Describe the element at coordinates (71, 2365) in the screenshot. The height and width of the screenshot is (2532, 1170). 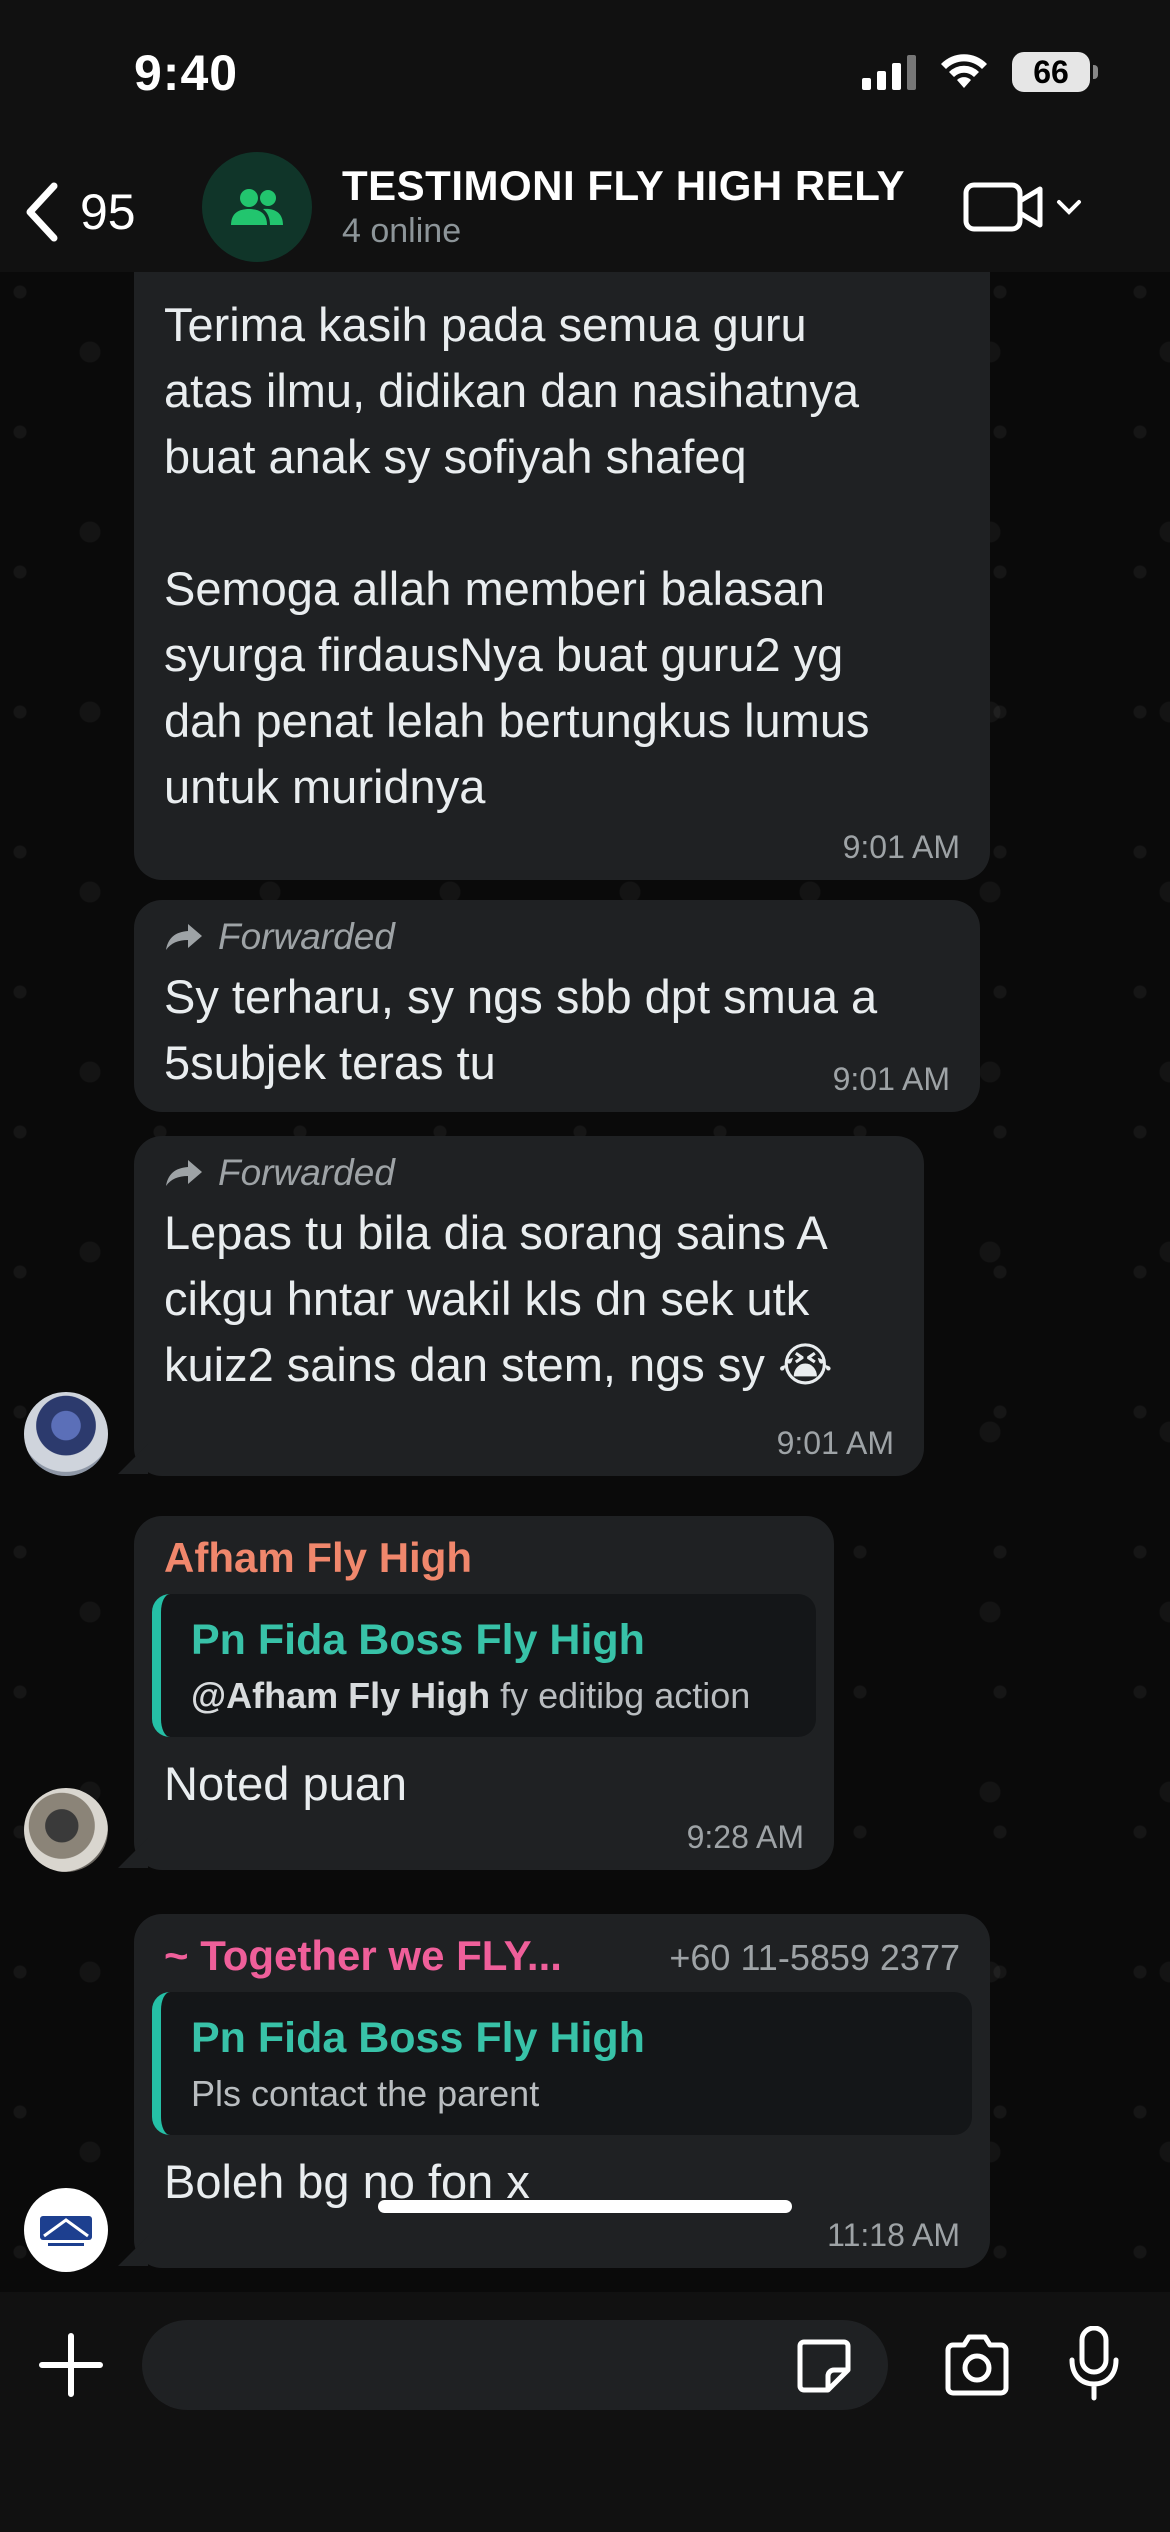
I see `plus-icon` at that location.